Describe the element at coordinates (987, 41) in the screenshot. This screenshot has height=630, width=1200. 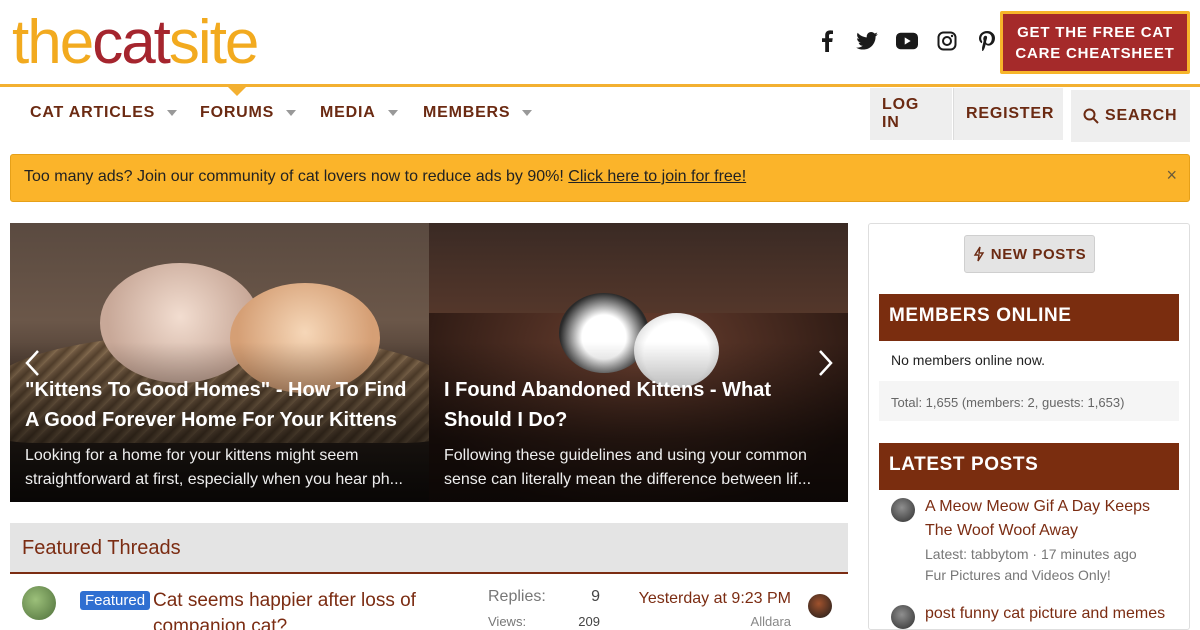
I see `pinterest-icon` at that location.